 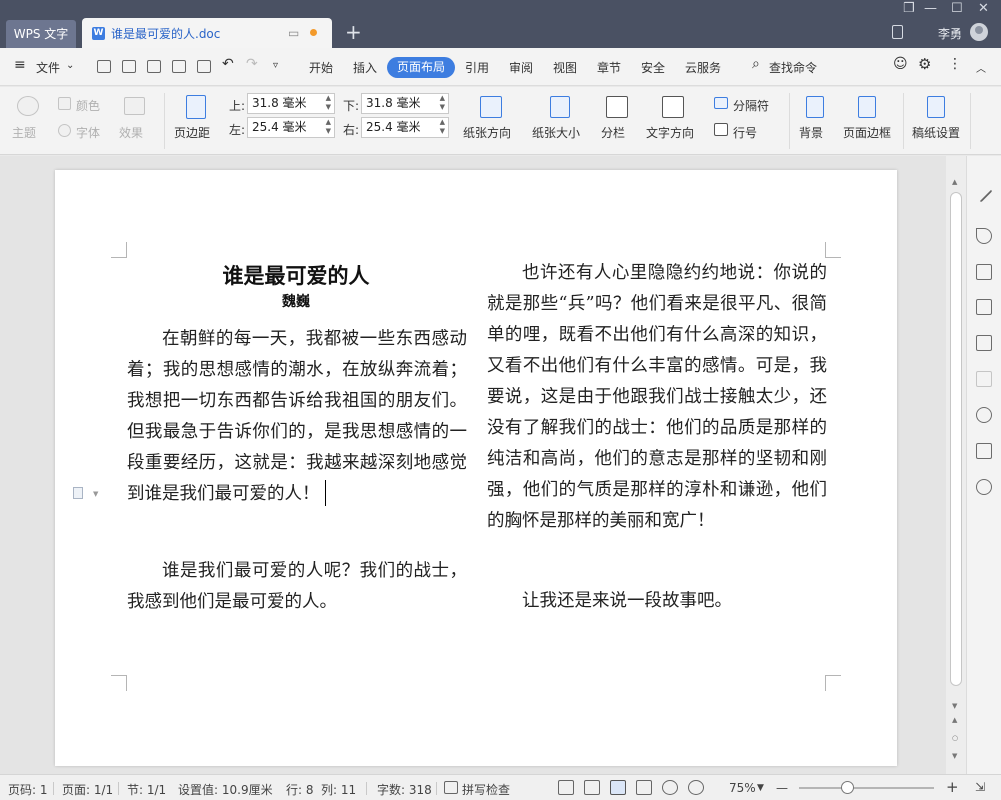 I want to click on pdf-export-icon, so click(x=154, y=66).